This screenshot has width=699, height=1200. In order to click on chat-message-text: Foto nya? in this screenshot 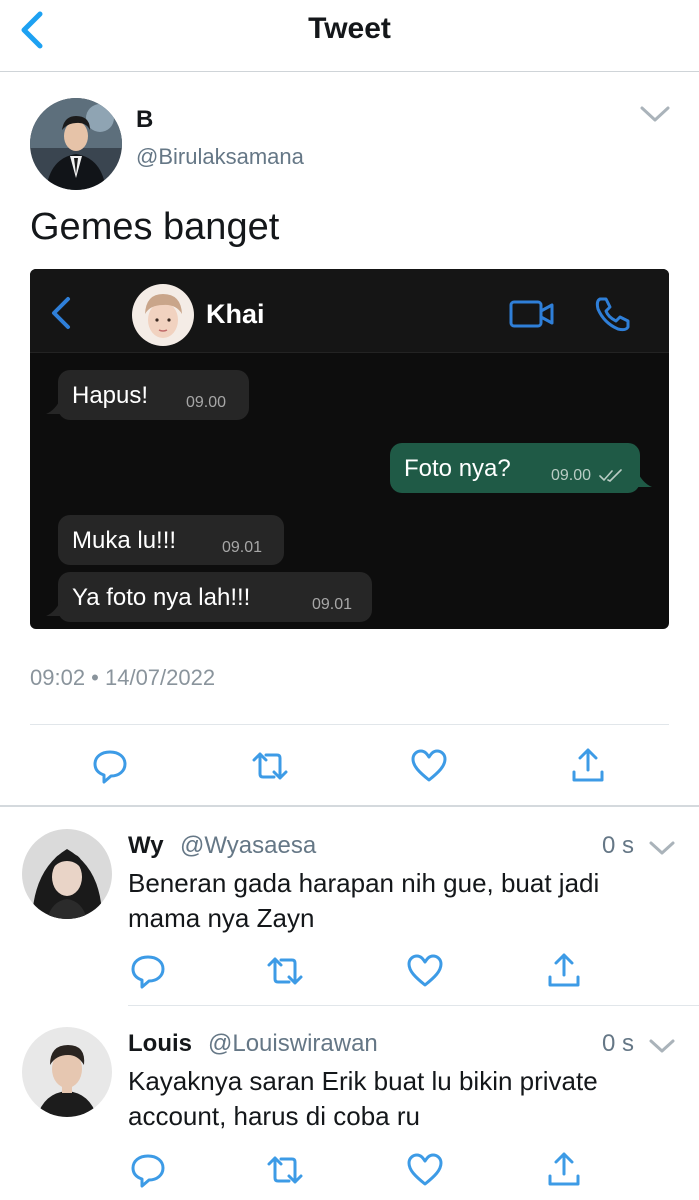, I will do `click(457, 468)`.